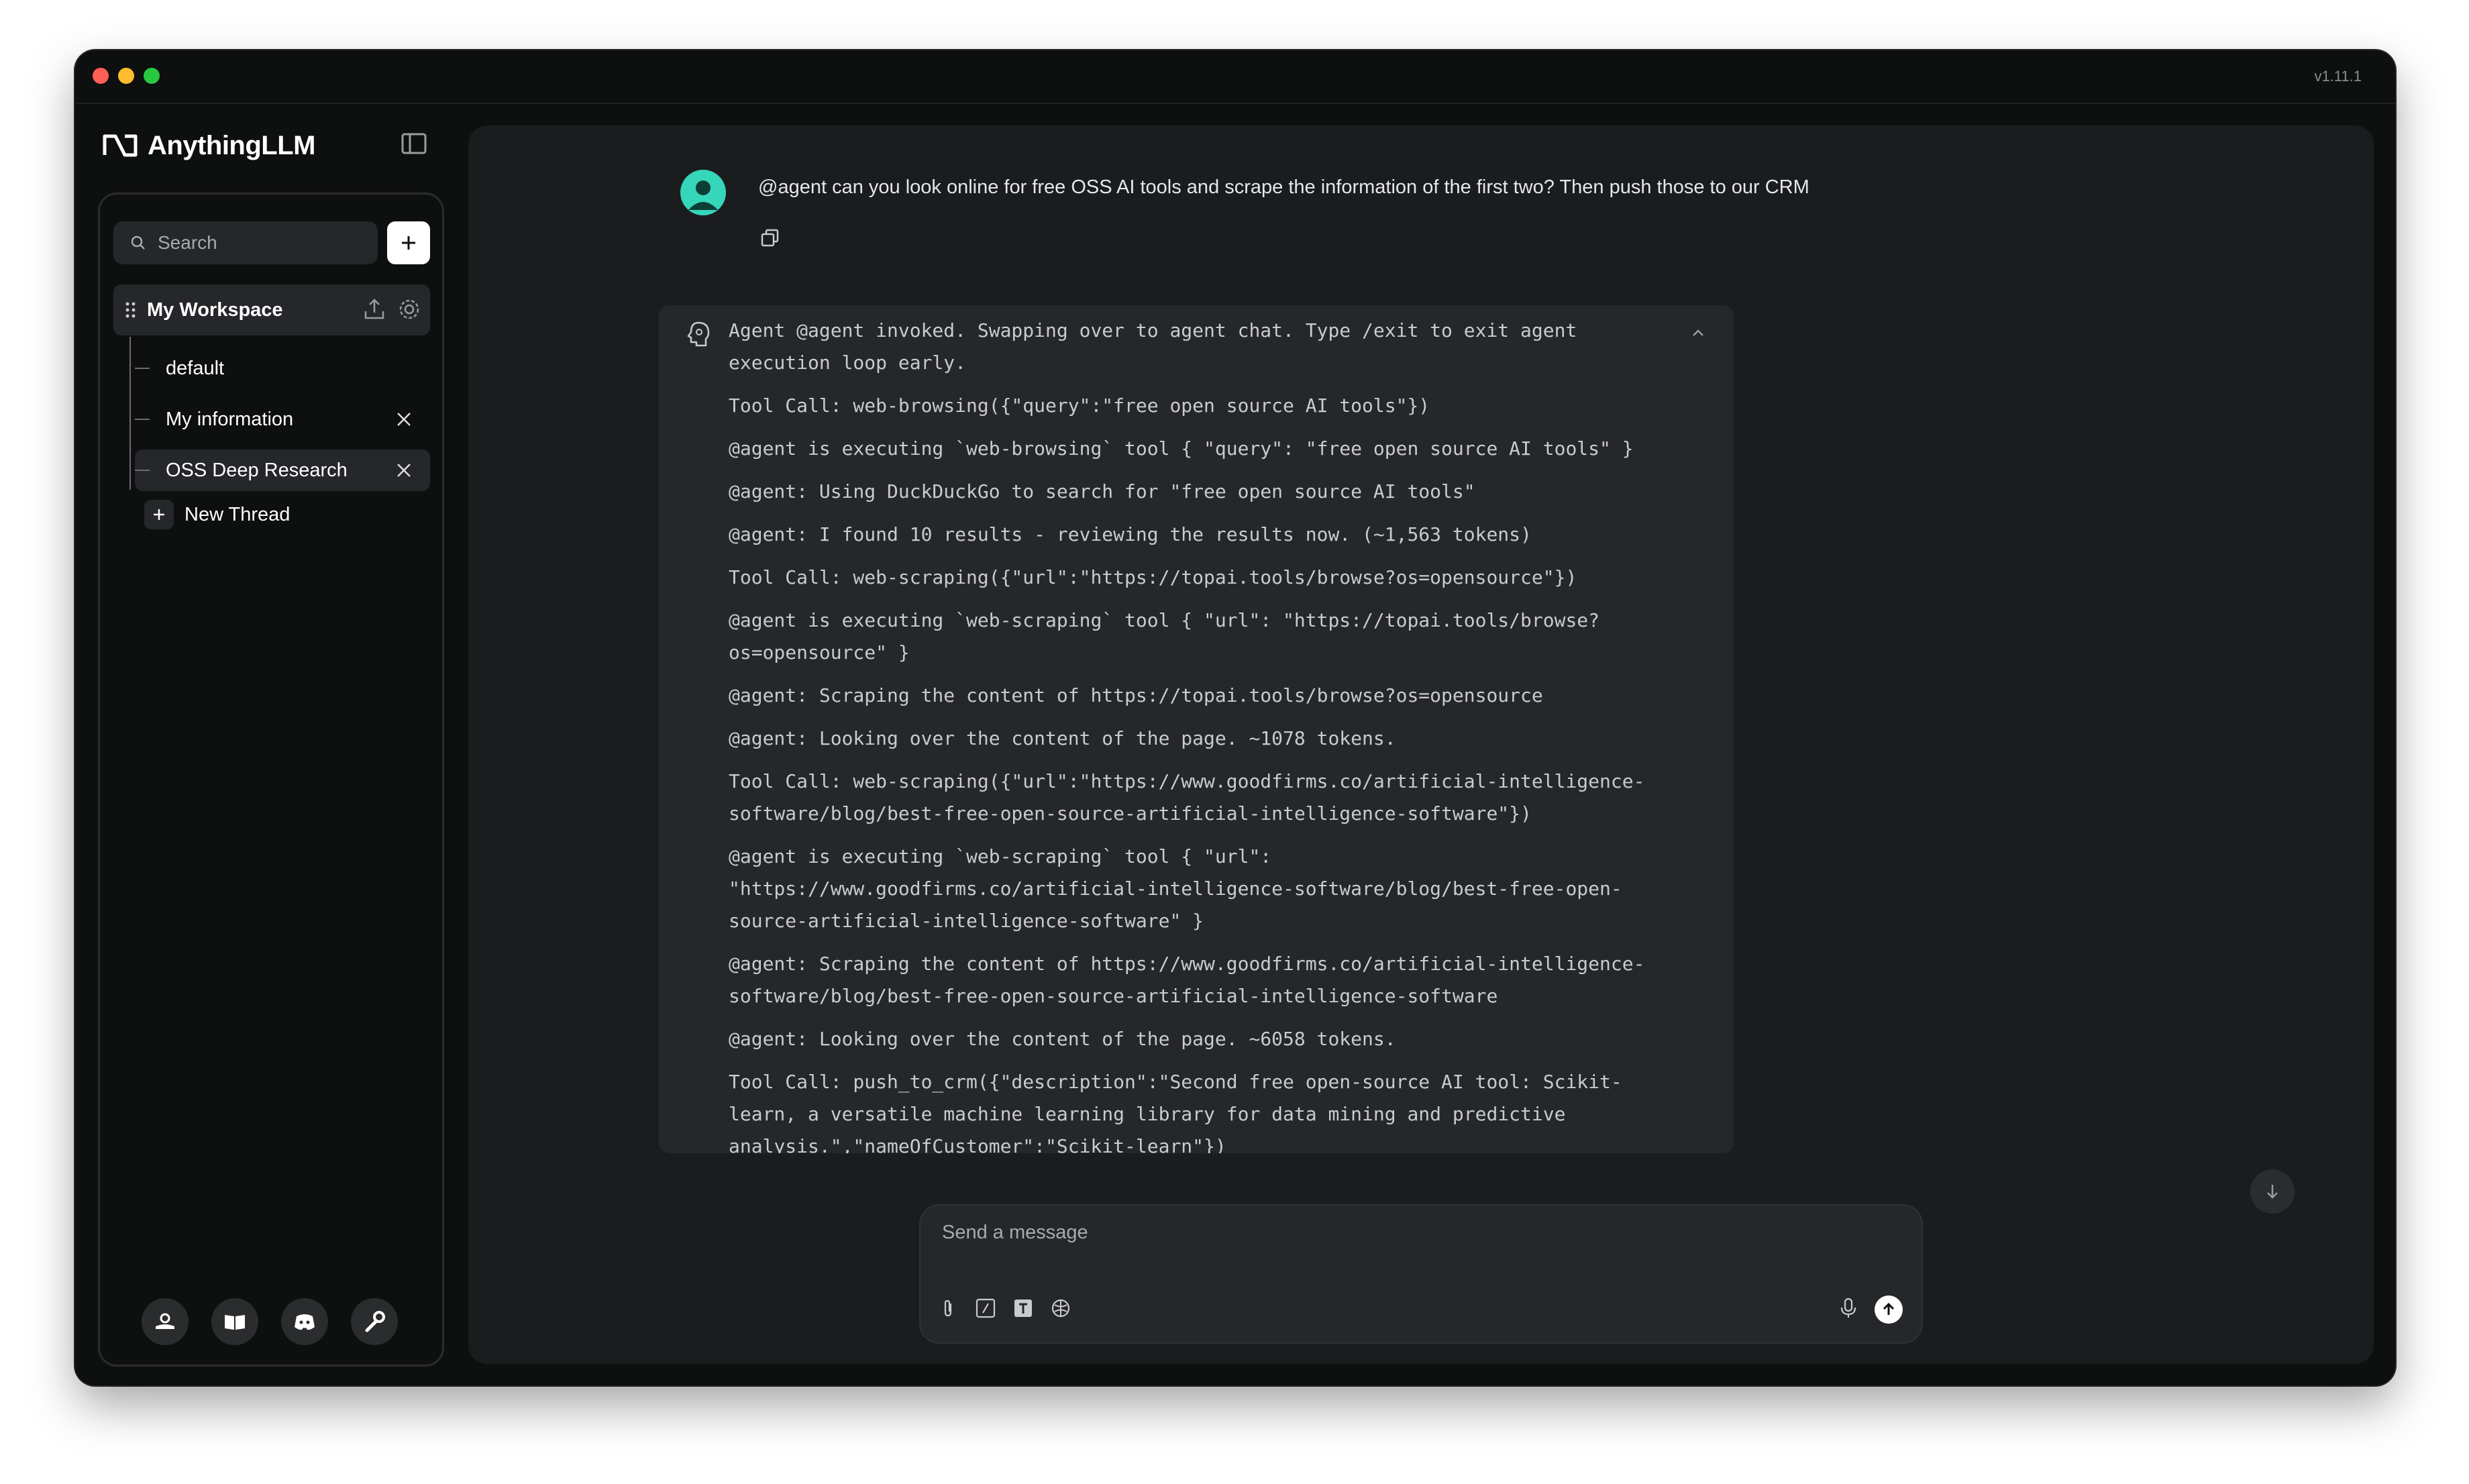  I want to click on microphone-icon, so click(1849, 1308).